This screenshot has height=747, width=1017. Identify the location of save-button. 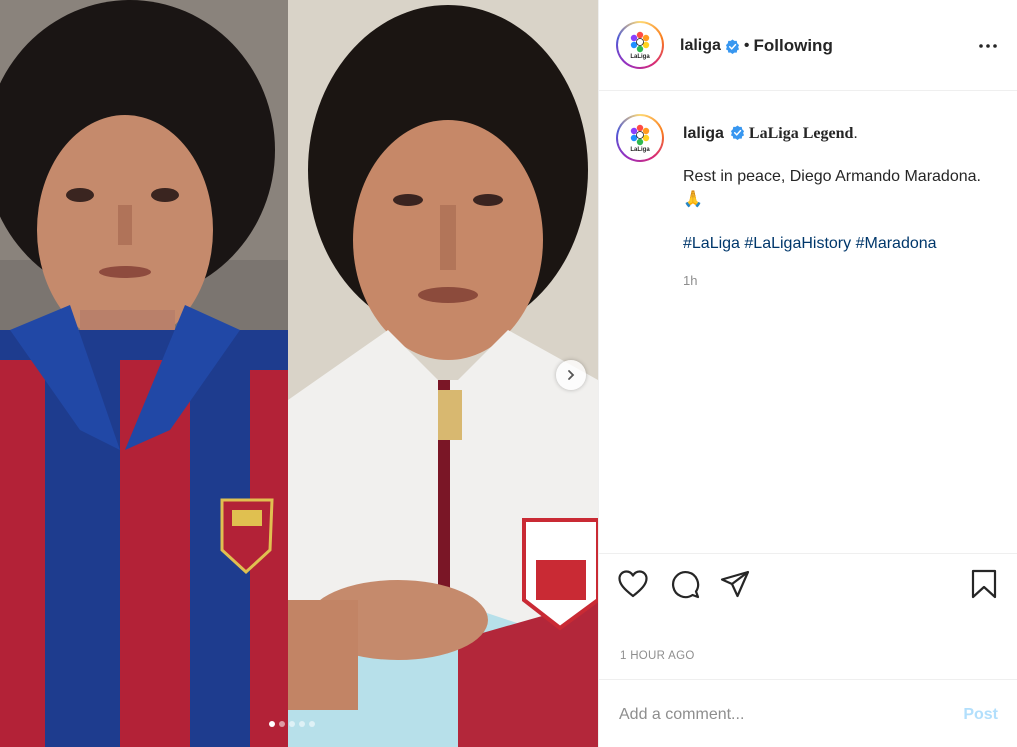
(984, 584).